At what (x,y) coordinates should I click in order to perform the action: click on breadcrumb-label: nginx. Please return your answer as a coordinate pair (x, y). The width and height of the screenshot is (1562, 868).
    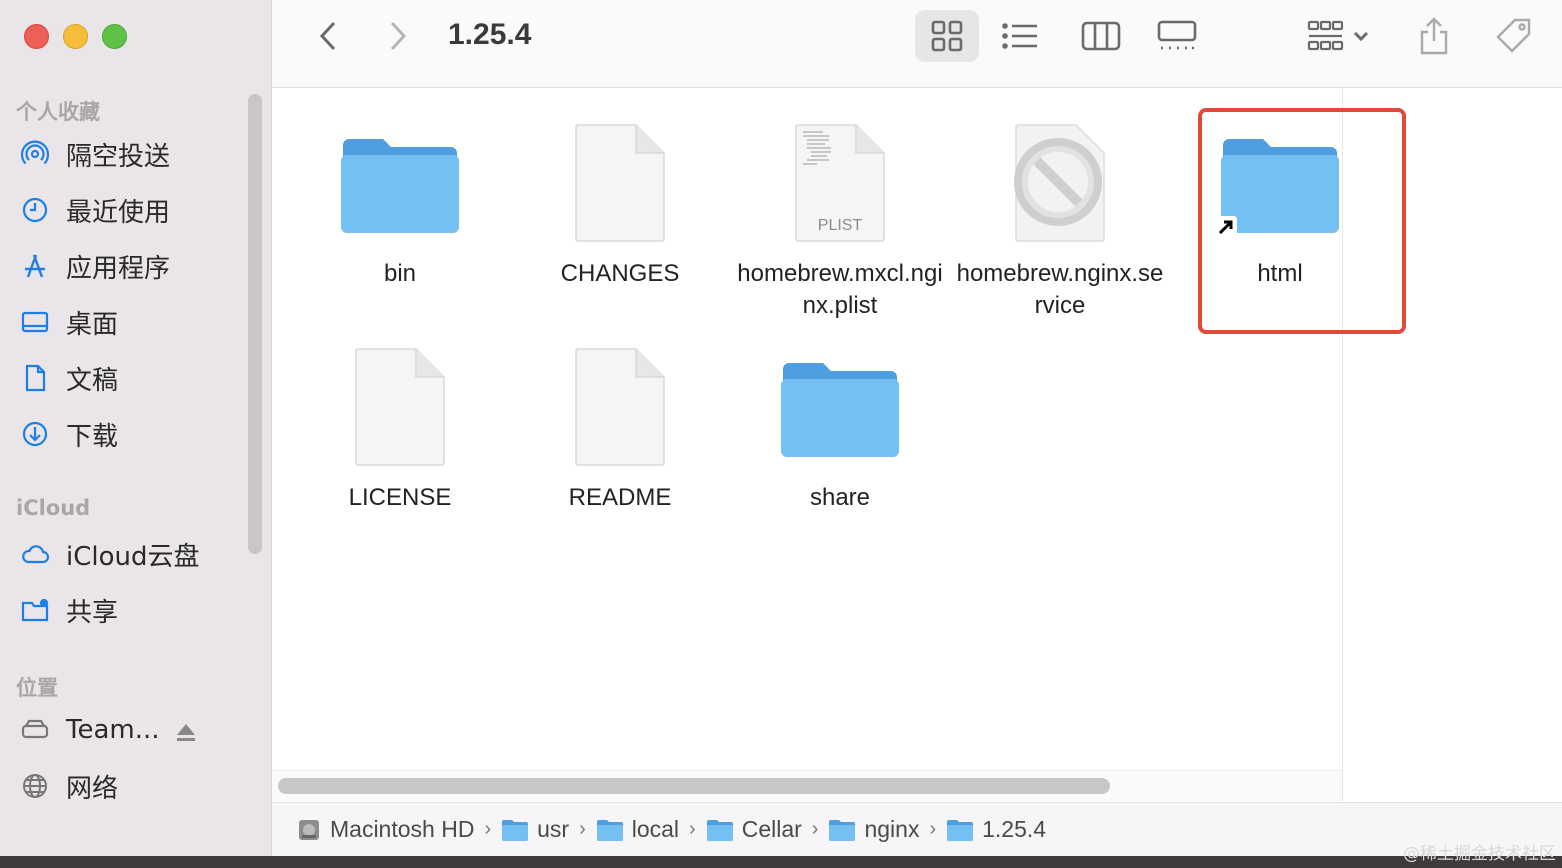
    Looking at the image, I should click on (892, 829).